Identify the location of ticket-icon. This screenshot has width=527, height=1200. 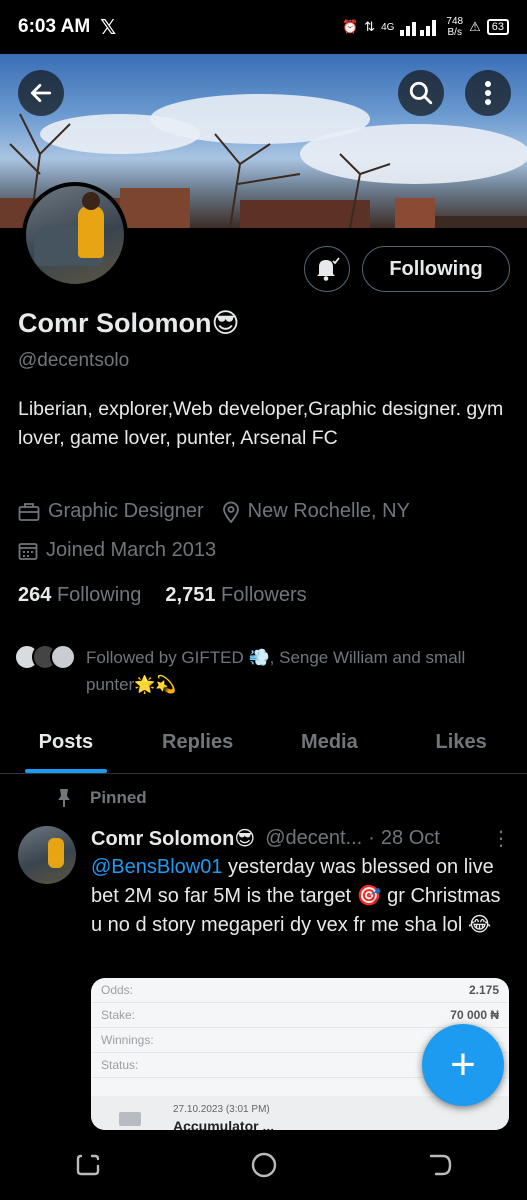
(130, 1119).